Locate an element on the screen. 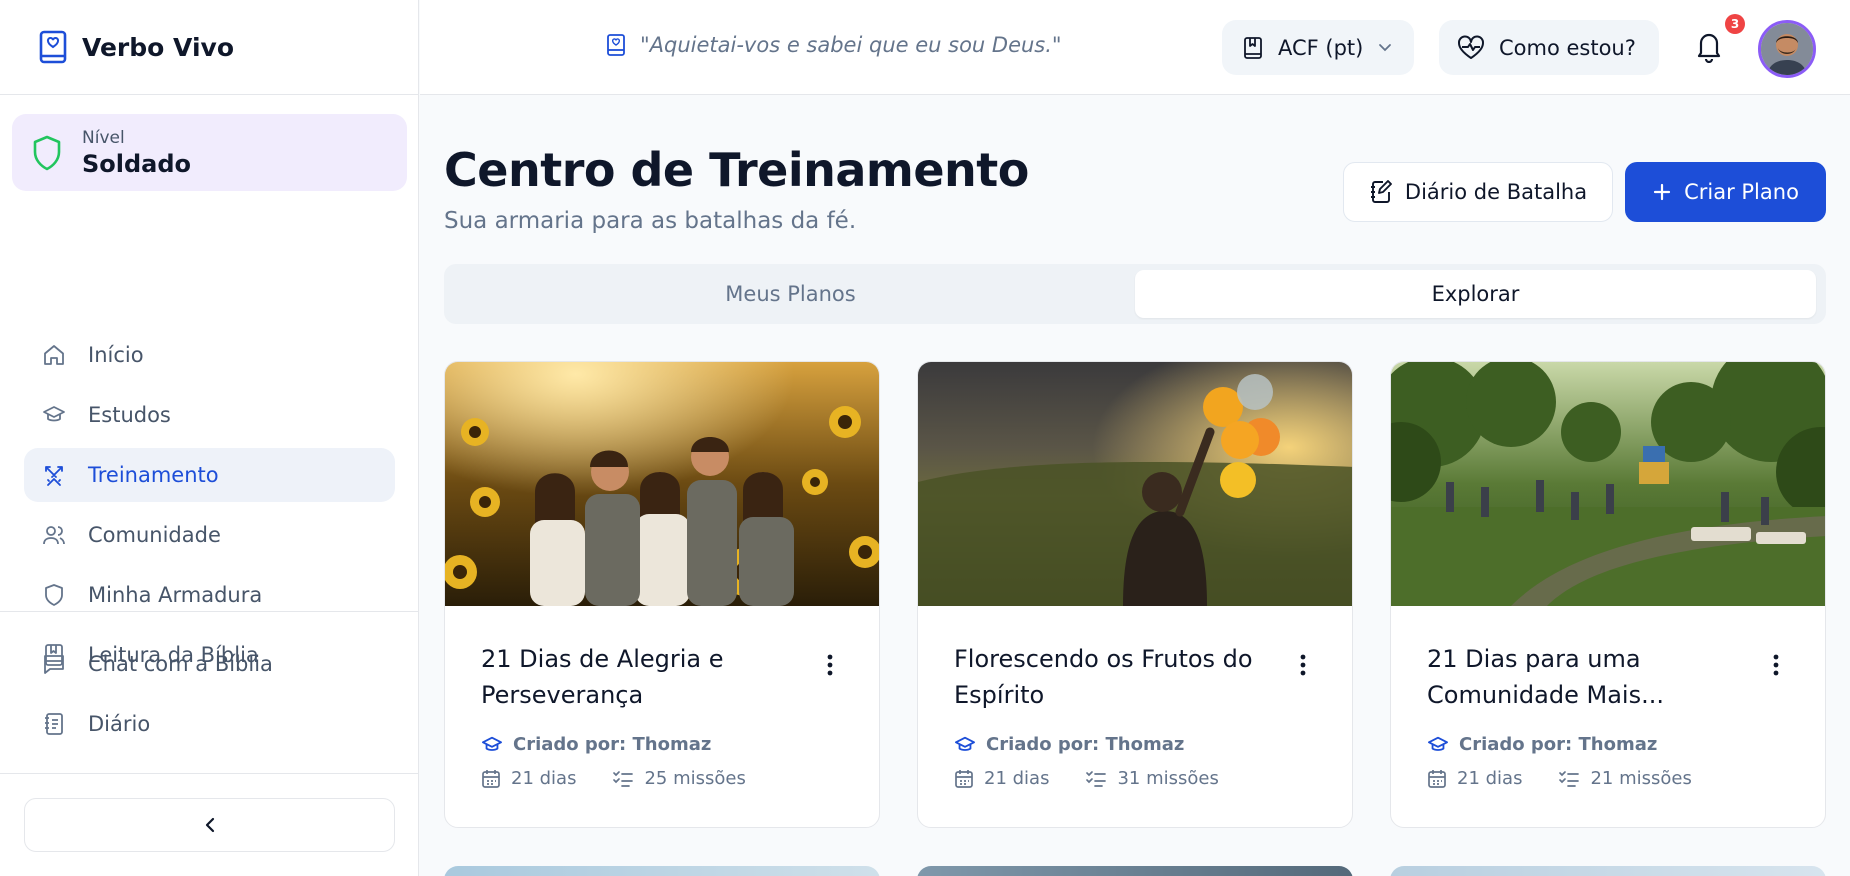 The image size is (1850, 876). notebook-pen-icon is located at coordinates (1381, 192).